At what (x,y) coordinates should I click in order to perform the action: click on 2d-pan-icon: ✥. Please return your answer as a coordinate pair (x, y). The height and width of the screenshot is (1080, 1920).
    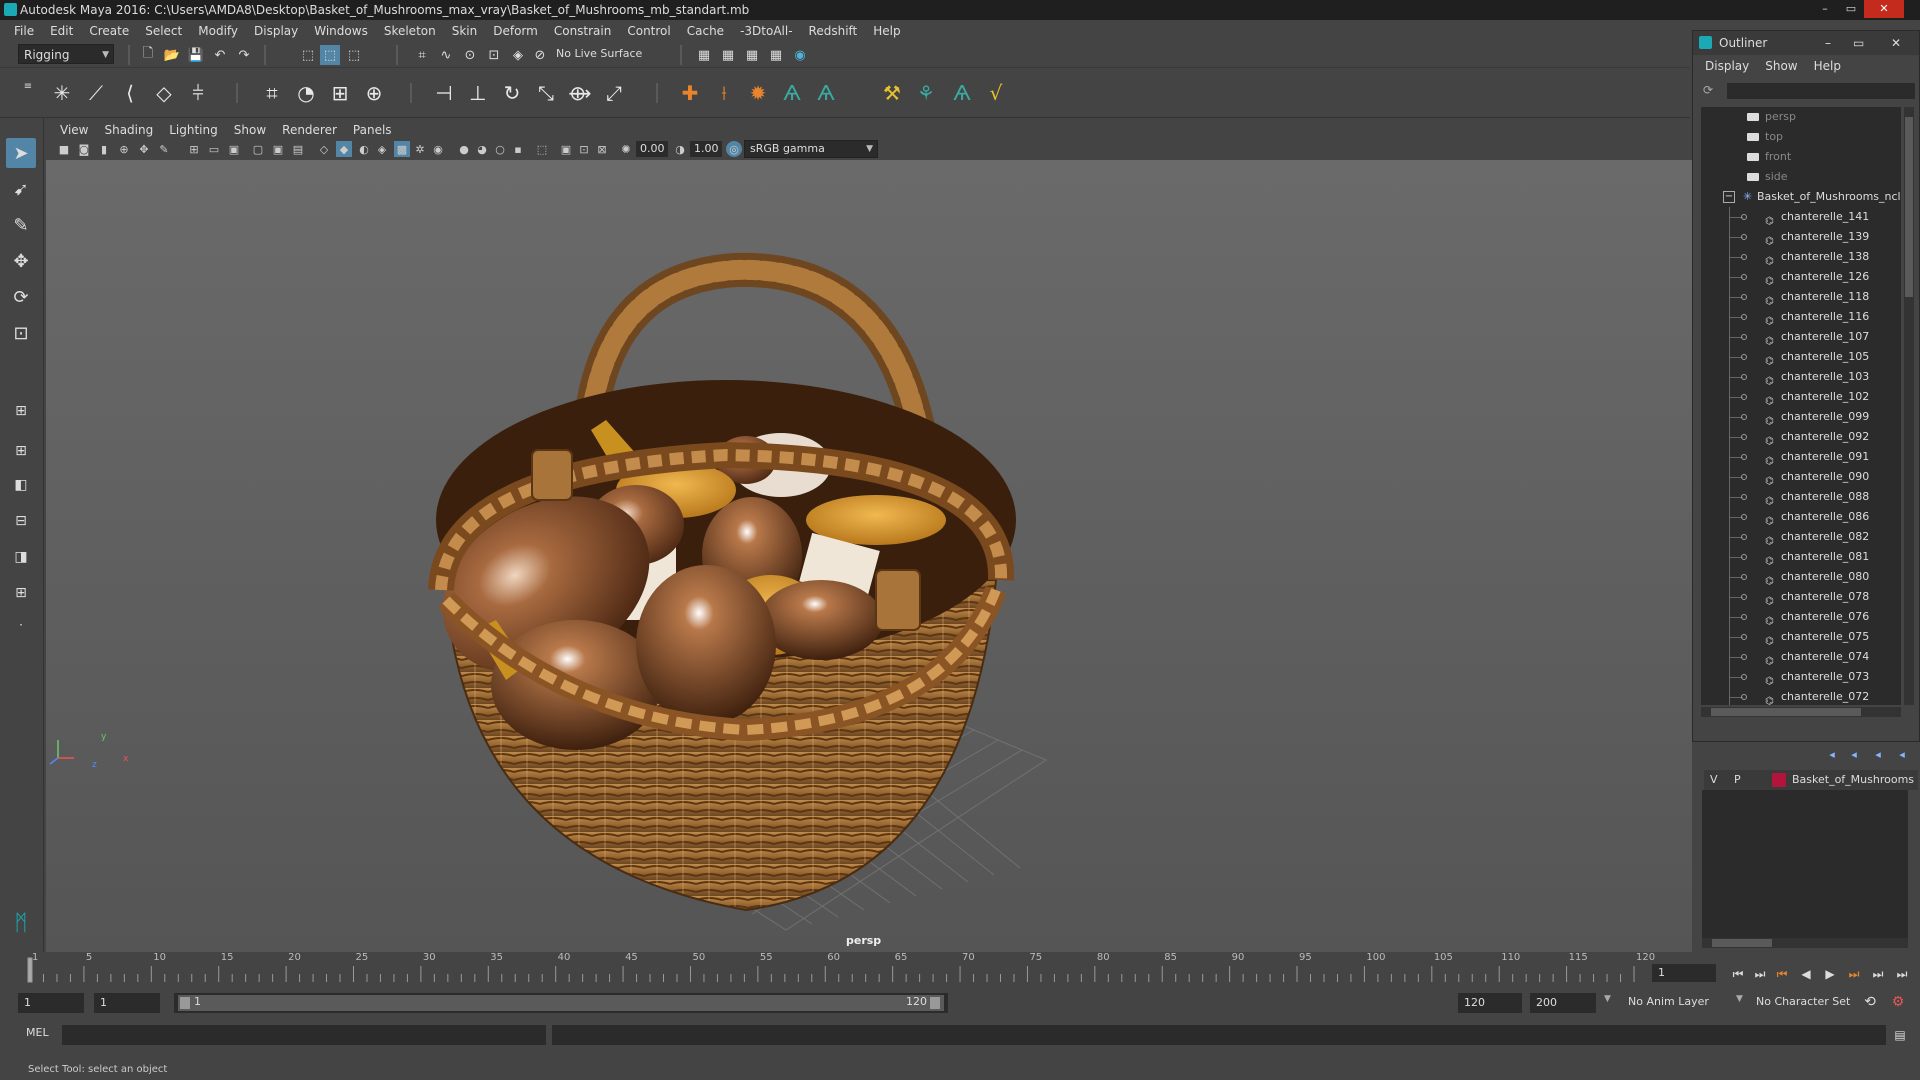
    Looking at the image, I should click on (144, 149).